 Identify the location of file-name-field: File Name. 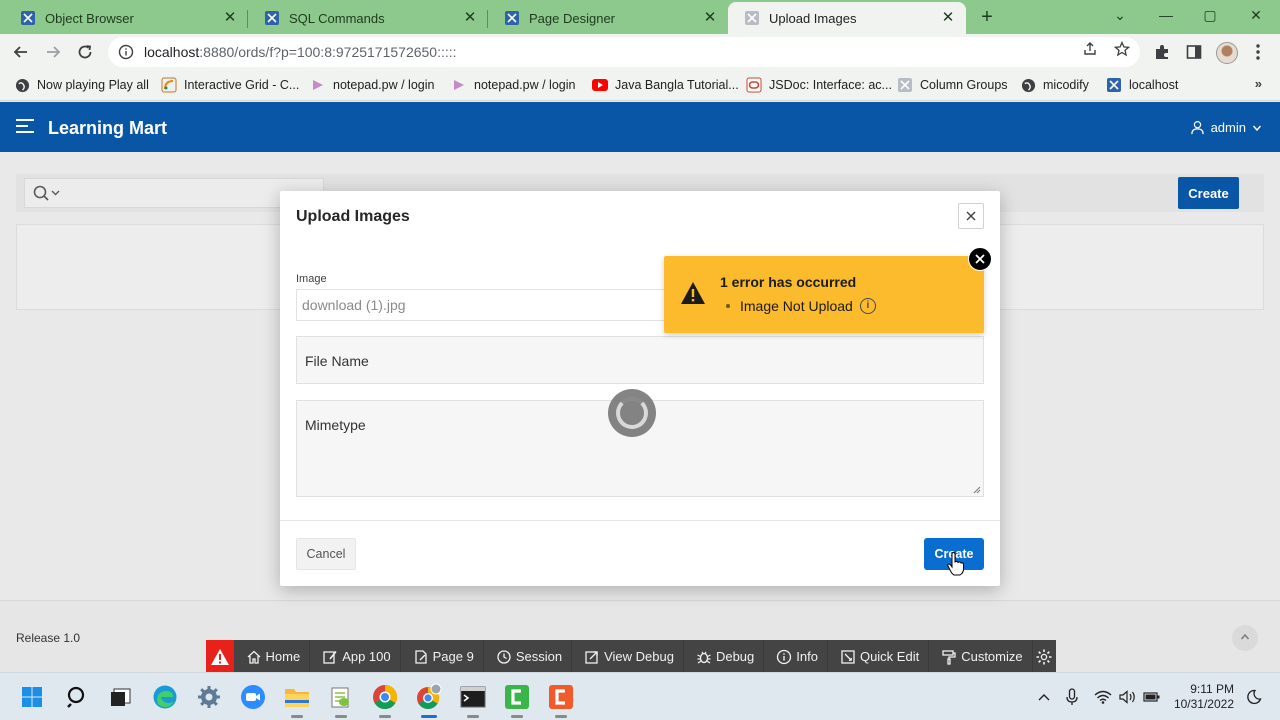
(640, 360).